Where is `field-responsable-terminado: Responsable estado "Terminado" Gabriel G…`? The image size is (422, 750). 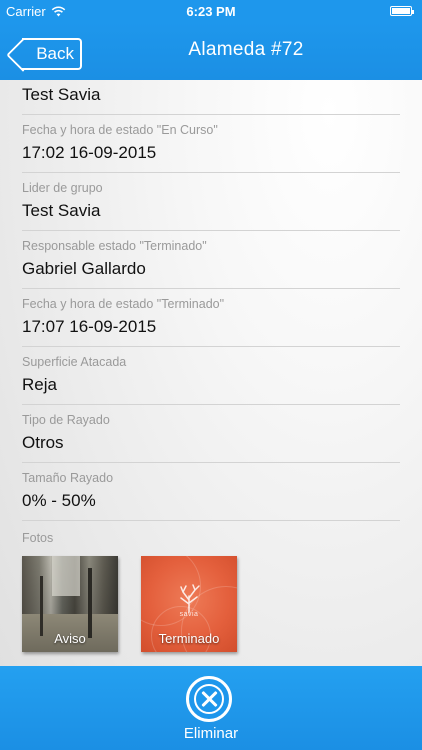 field-responsable-terminado: Responsable estado "Terminado" Gabriel G… is located at coordinates (211, 260).